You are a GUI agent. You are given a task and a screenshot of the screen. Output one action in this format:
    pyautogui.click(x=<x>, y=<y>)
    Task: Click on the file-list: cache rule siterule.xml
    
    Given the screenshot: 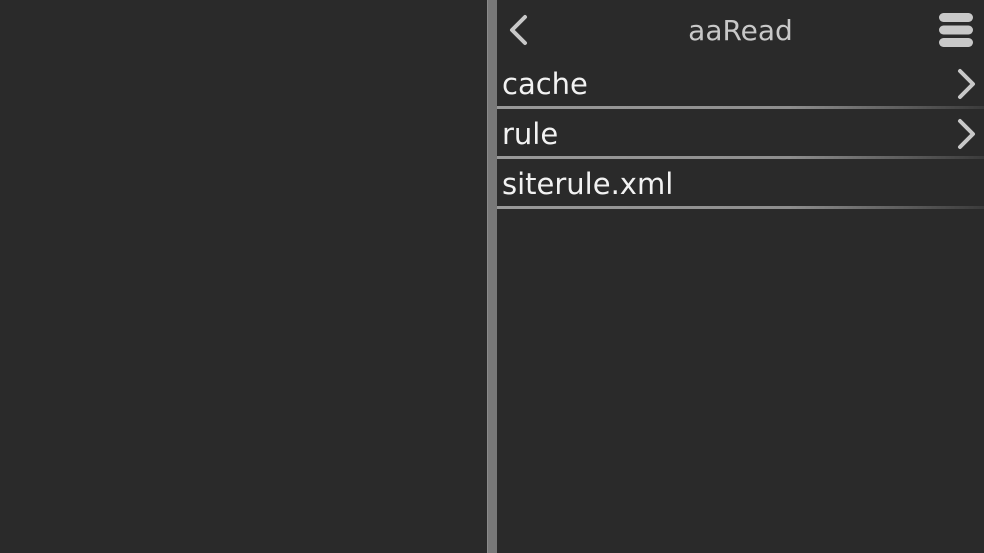 What is the action you would take?
    pyautogui.click(x=740, y=137)
    